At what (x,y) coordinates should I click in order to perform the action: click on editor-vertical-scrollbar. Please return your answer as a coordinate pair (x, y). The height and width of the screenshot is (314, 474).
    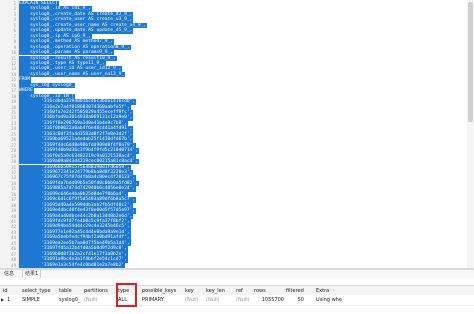
    Looking at the image, I should click on (470, 134).